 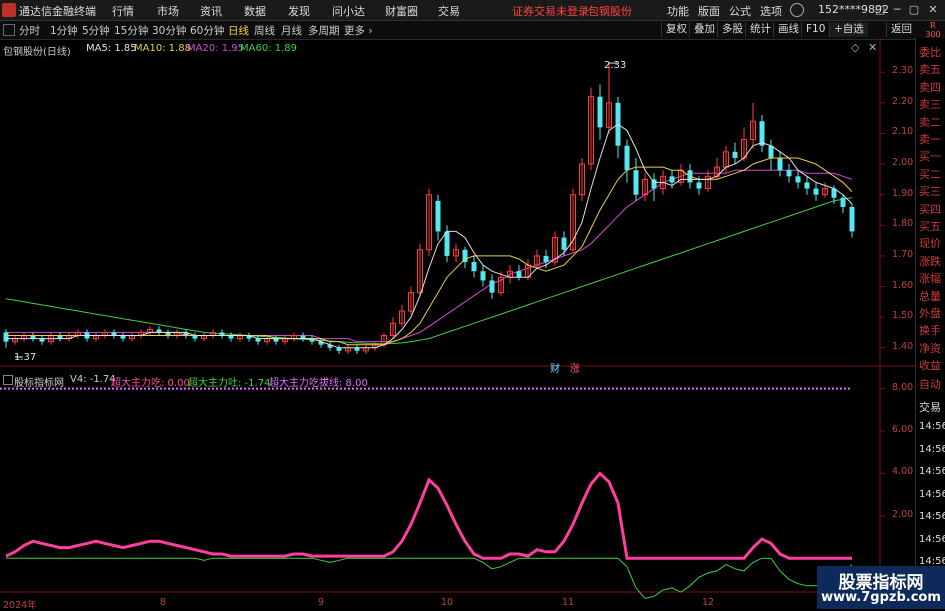 What do you see at coordinates (932, 261) in the screenshot?
I see `side-panel-item: 涨跌` at bounding box center [932, 261].